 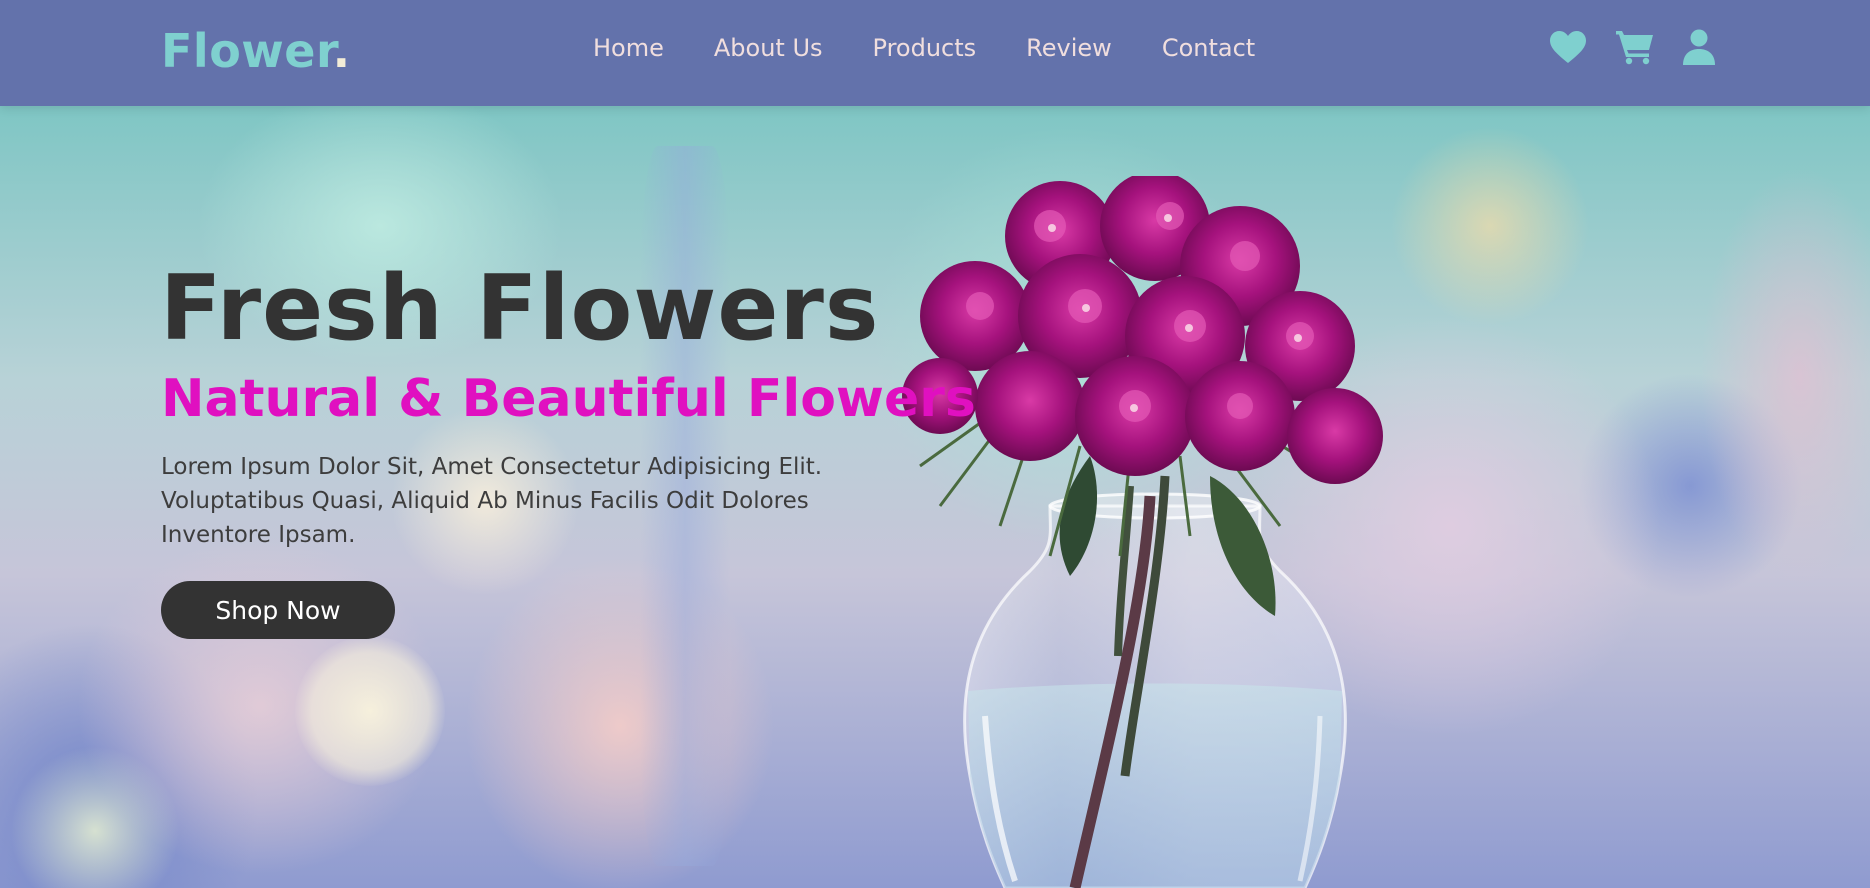 What do you see at coordinates (1699, 47) in the screenshot?
I see `user-icon` at bounding box center [1699, 47].